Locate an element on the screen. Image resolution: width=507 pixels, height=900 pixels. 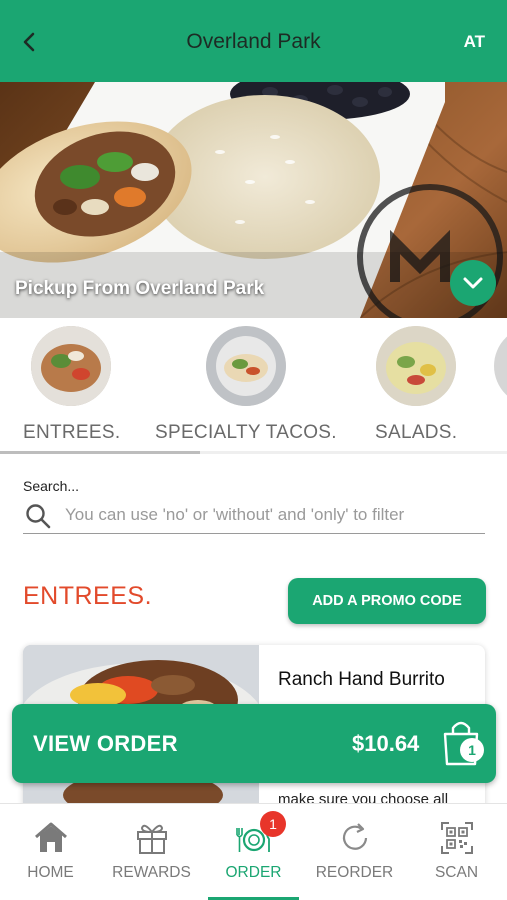
view-order-label: VIEW ORDER is located at coordinates (105, 743).